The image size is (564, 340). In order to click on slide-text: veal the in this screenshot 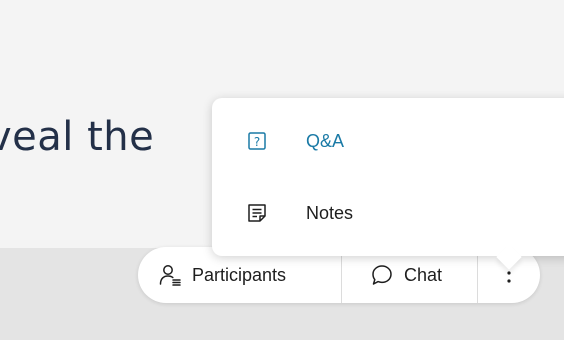, I will do `click(77, 137)`.